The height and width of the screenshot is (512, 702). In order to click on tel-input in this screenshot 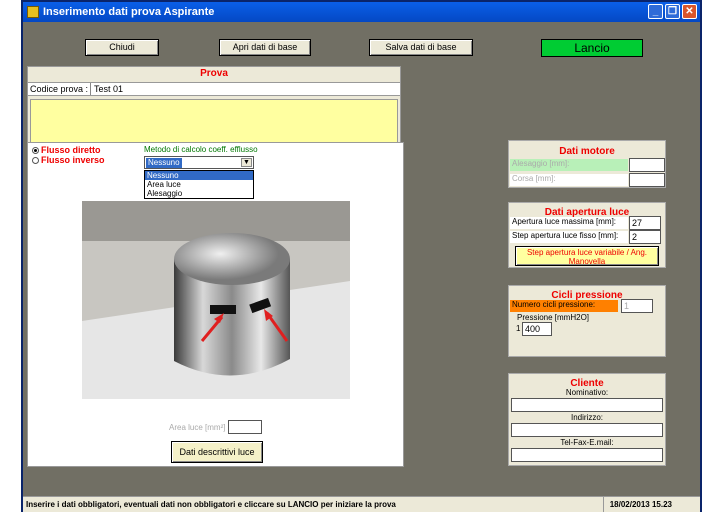, I will do `click(587, 455)`.